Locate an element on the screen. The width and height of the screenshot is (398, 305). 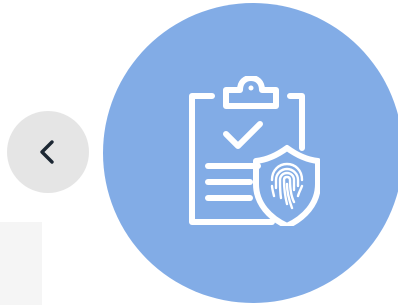
back-button is located at coordinates (48, 152).